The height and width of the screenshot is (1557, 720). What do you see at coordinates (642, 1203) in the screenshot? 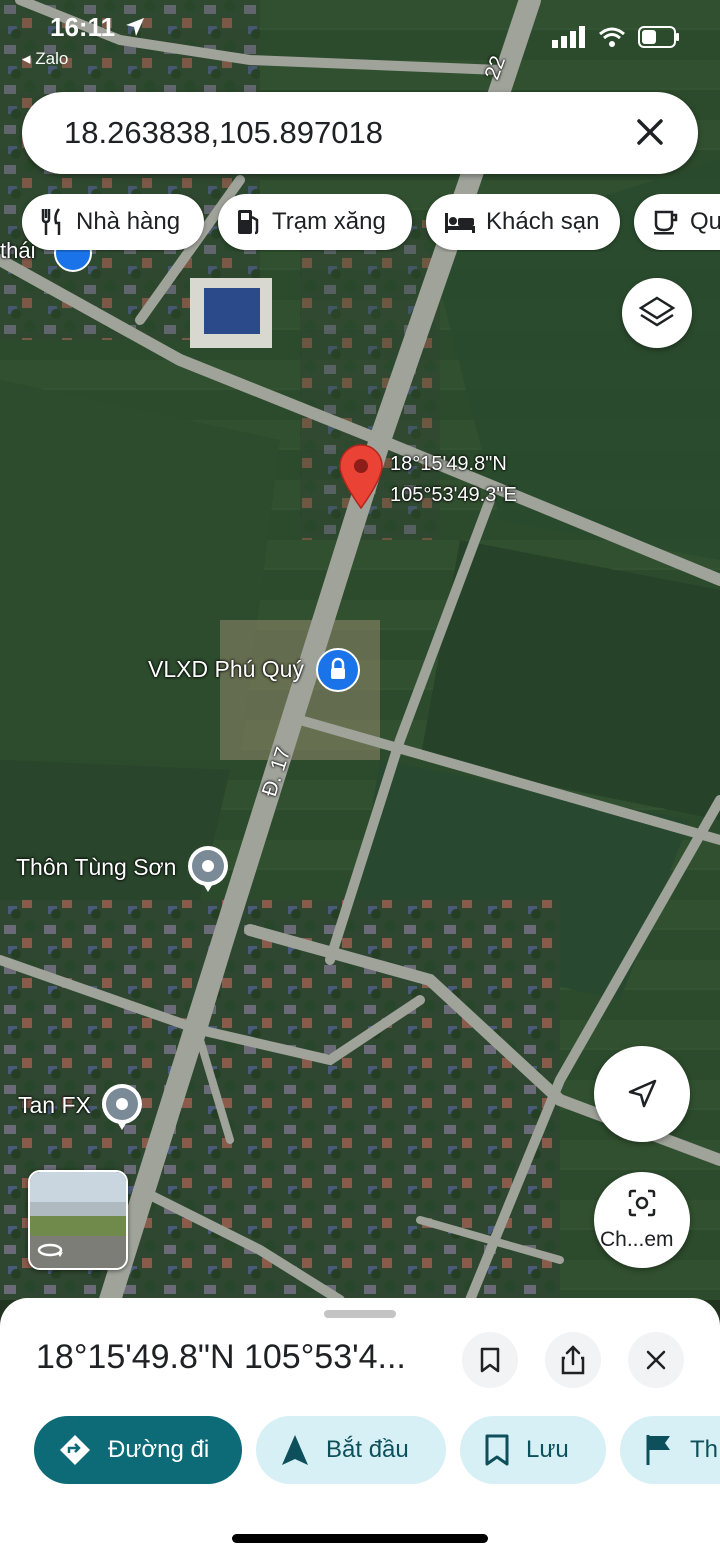
I see `camera-lens-icon` at bounding box center [642, 1203].